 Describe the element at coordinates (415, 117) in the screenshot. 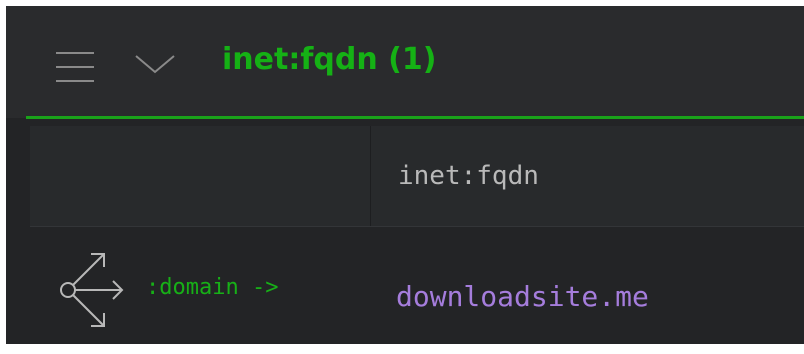

I see `accent-divider` at that location.